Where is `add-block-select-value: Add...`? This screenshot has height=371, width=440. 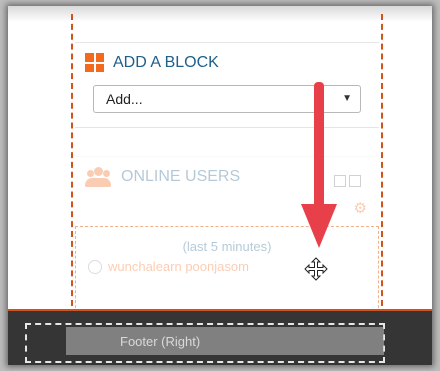
add-block-select-value: Add... is located at coordinates (124, 99).